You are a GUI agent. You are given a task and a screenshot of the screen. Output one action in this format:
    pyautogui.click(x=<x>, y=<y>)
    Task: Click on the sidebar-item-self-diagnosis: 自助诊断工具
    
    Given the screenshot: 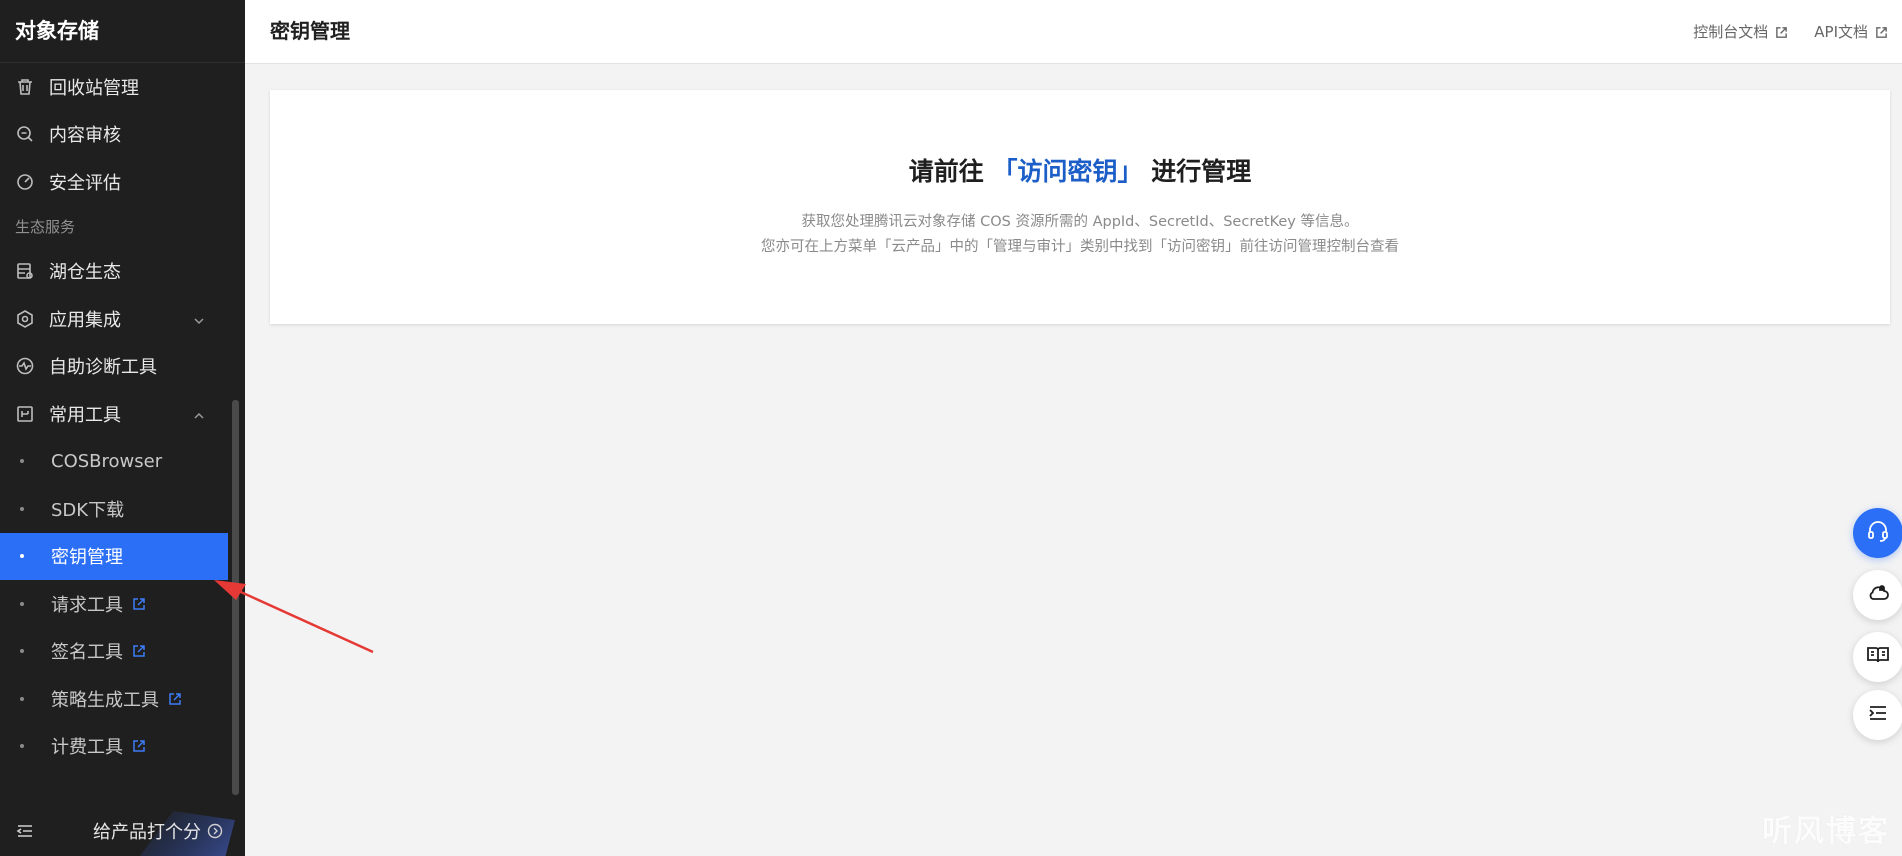 What is the action you would take?
    pyautogui.click(x=114, y=367)
    